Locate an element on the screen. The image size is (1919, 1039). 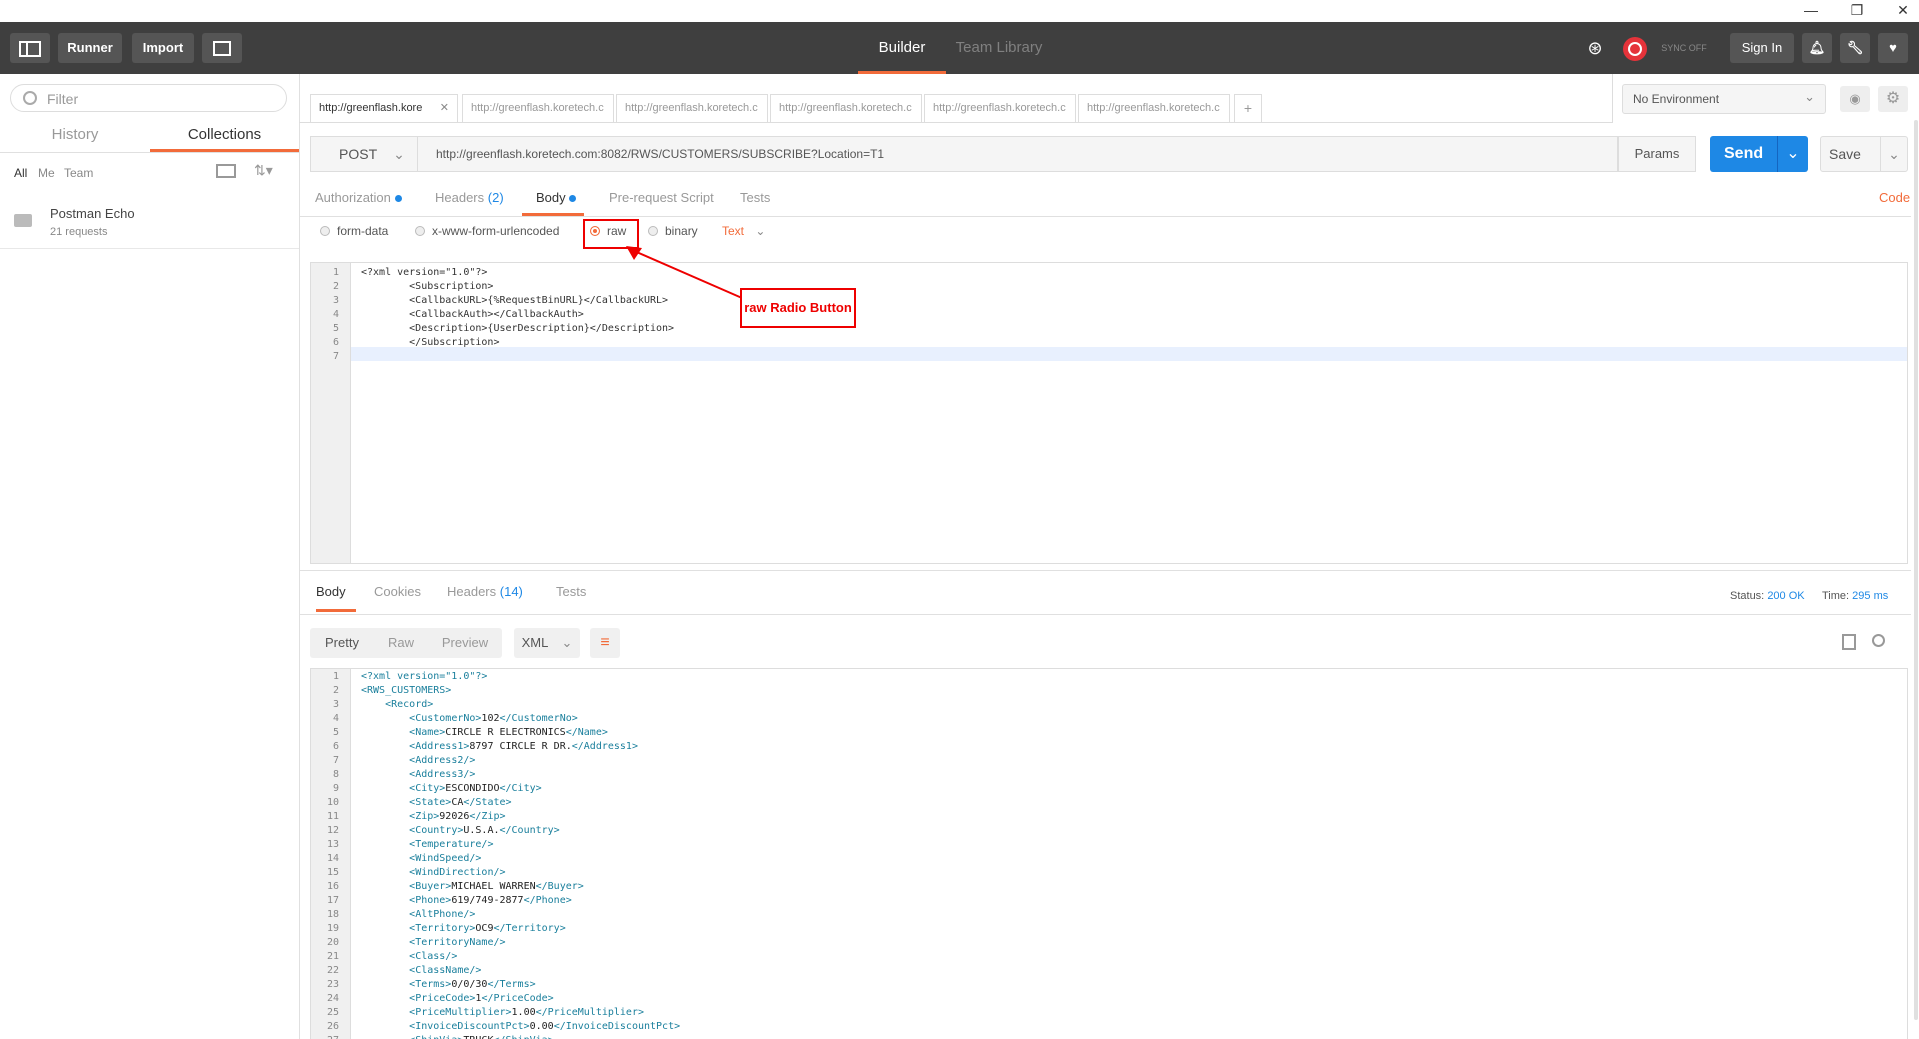
radio-binary: binary is located at coordinates (673, 231).